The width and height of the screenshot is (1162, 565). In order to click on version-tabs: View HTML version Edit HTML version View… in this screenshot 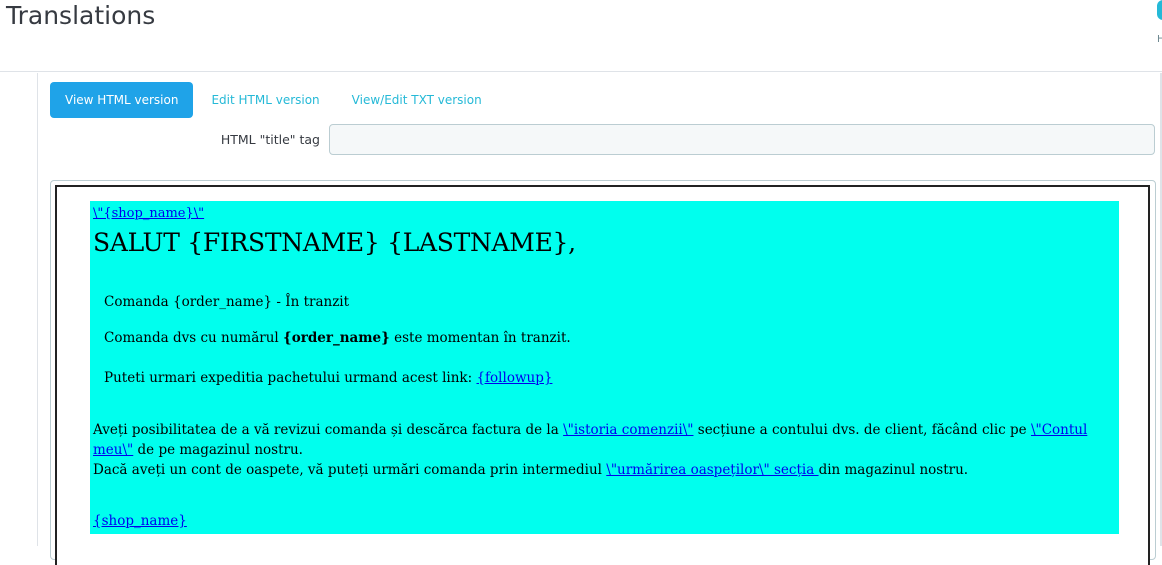, I will do `click(274, 100)`.